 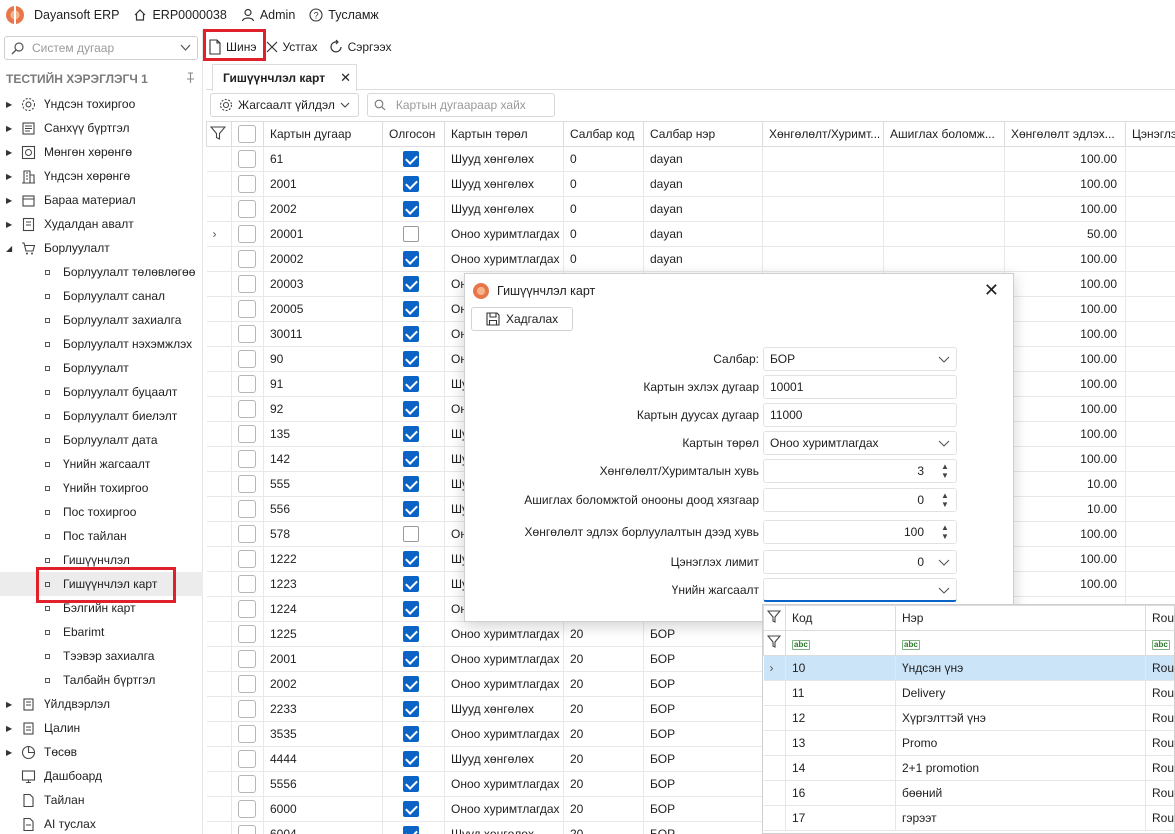 What do you see at coordinates (945, 532) in the screenshot?
I see `spin-arrows-icon: ▲ ▼` at bounding box center [945, 532].